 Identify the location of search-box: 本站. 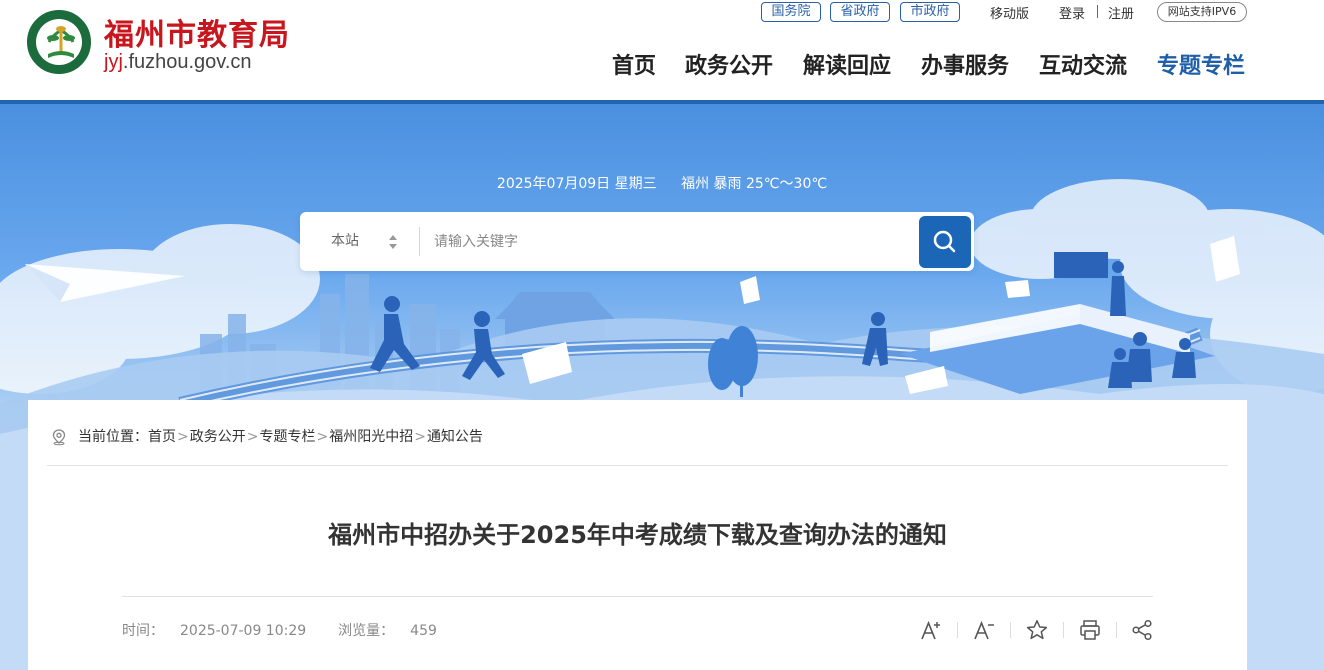
(637, 241).